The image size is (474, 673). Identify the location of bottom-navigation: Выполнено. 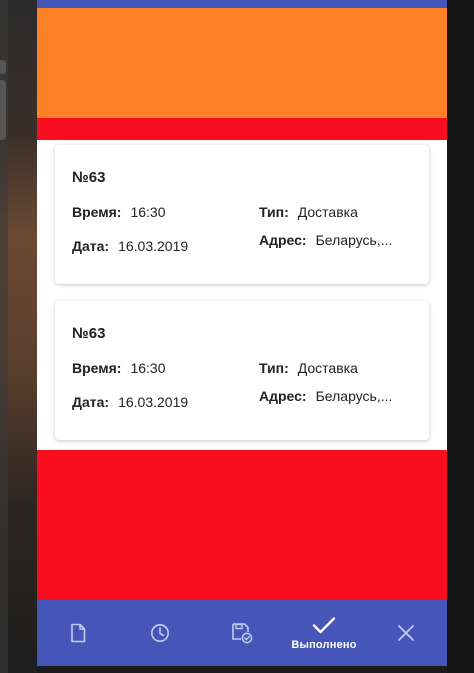
(242, 633).